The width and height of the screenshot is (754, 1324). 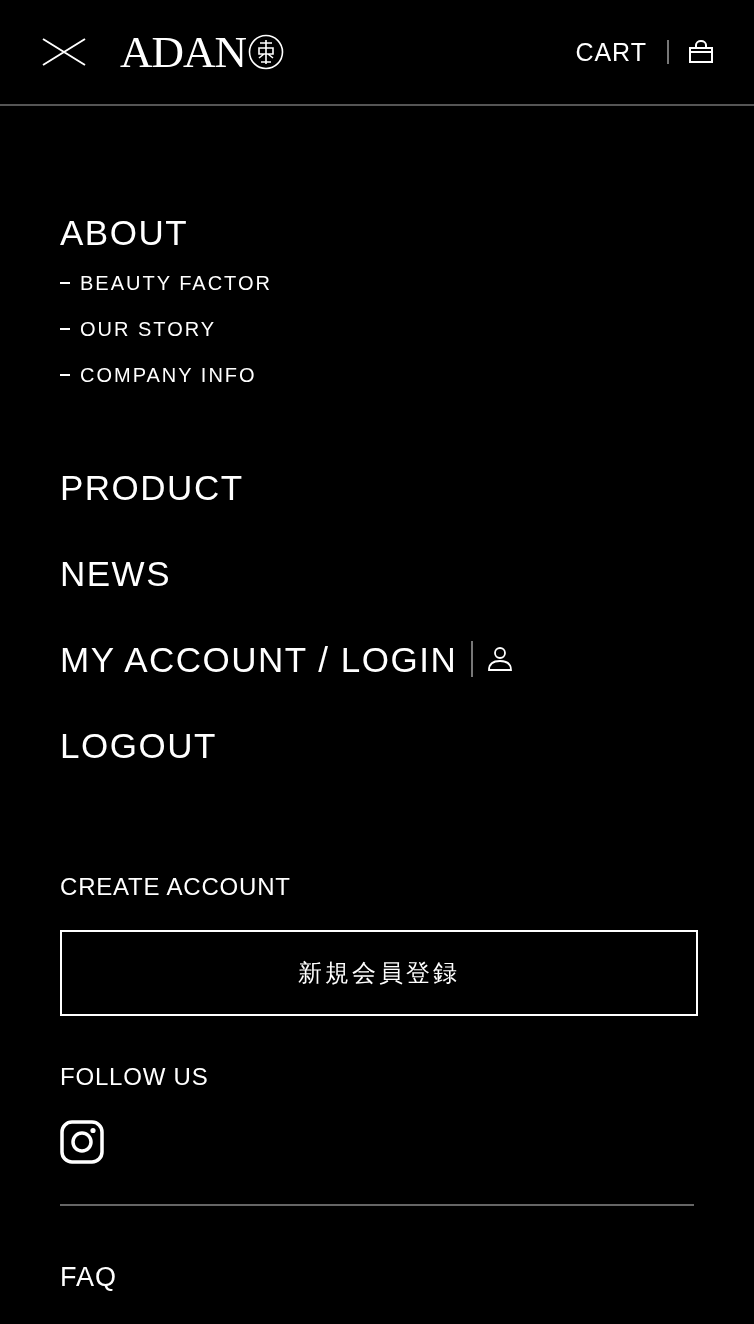 What do you see at coordinates (124, 232) in the screenshot?
I see `menu-link: ABOUT` at bounding box center [124, 232].